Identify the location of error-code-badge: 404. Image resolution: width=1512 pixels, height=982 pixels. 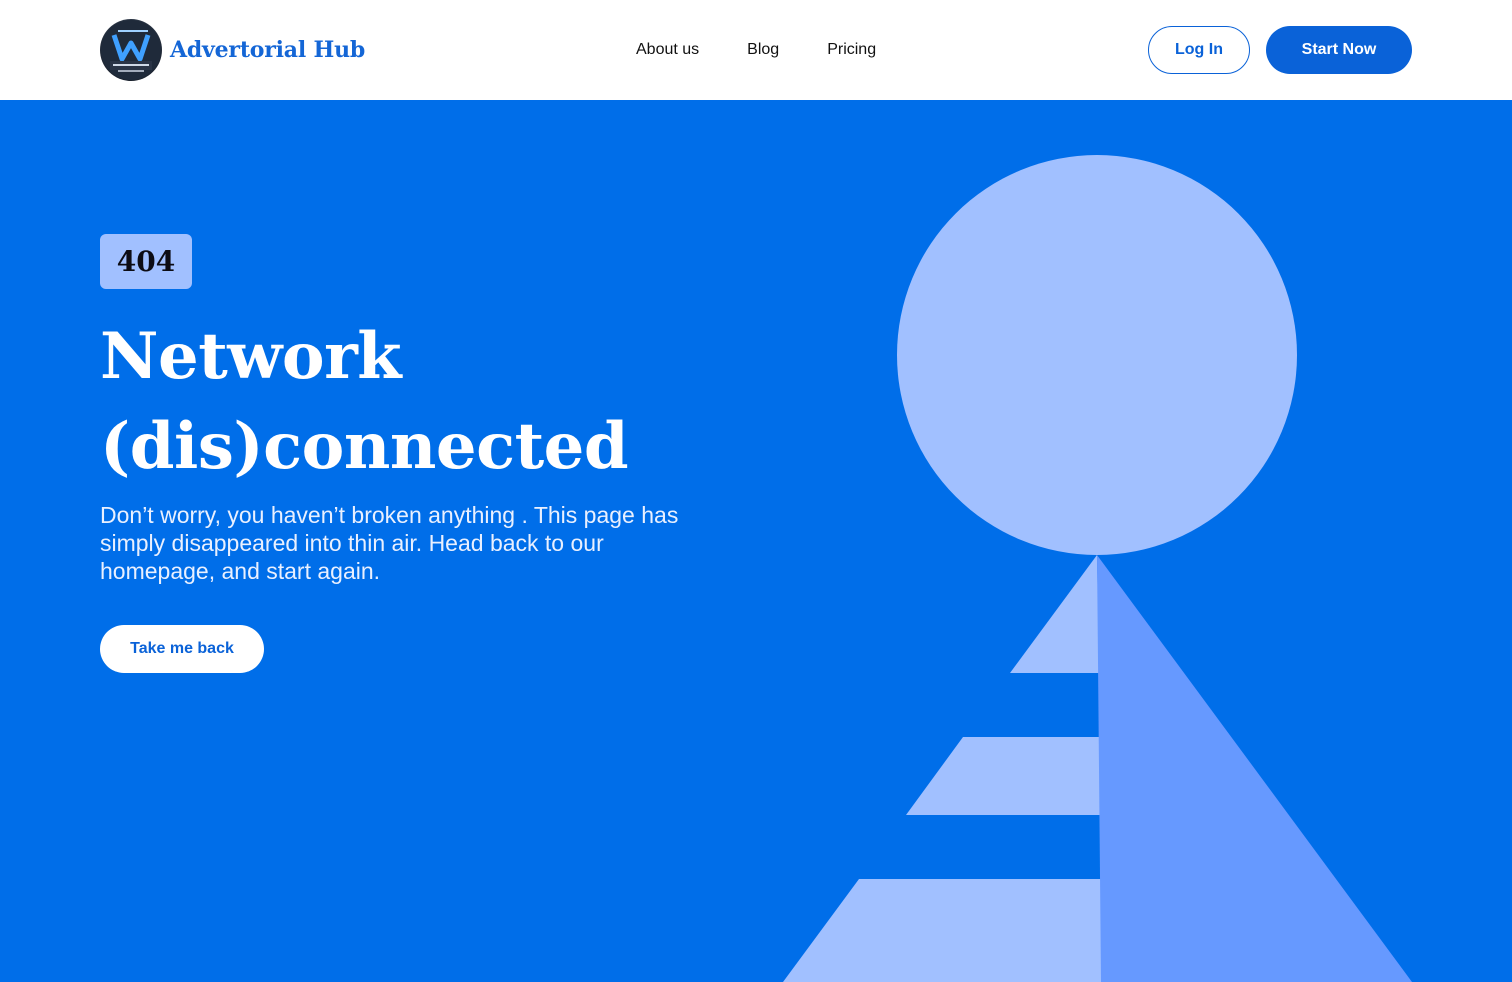
(146, 261).